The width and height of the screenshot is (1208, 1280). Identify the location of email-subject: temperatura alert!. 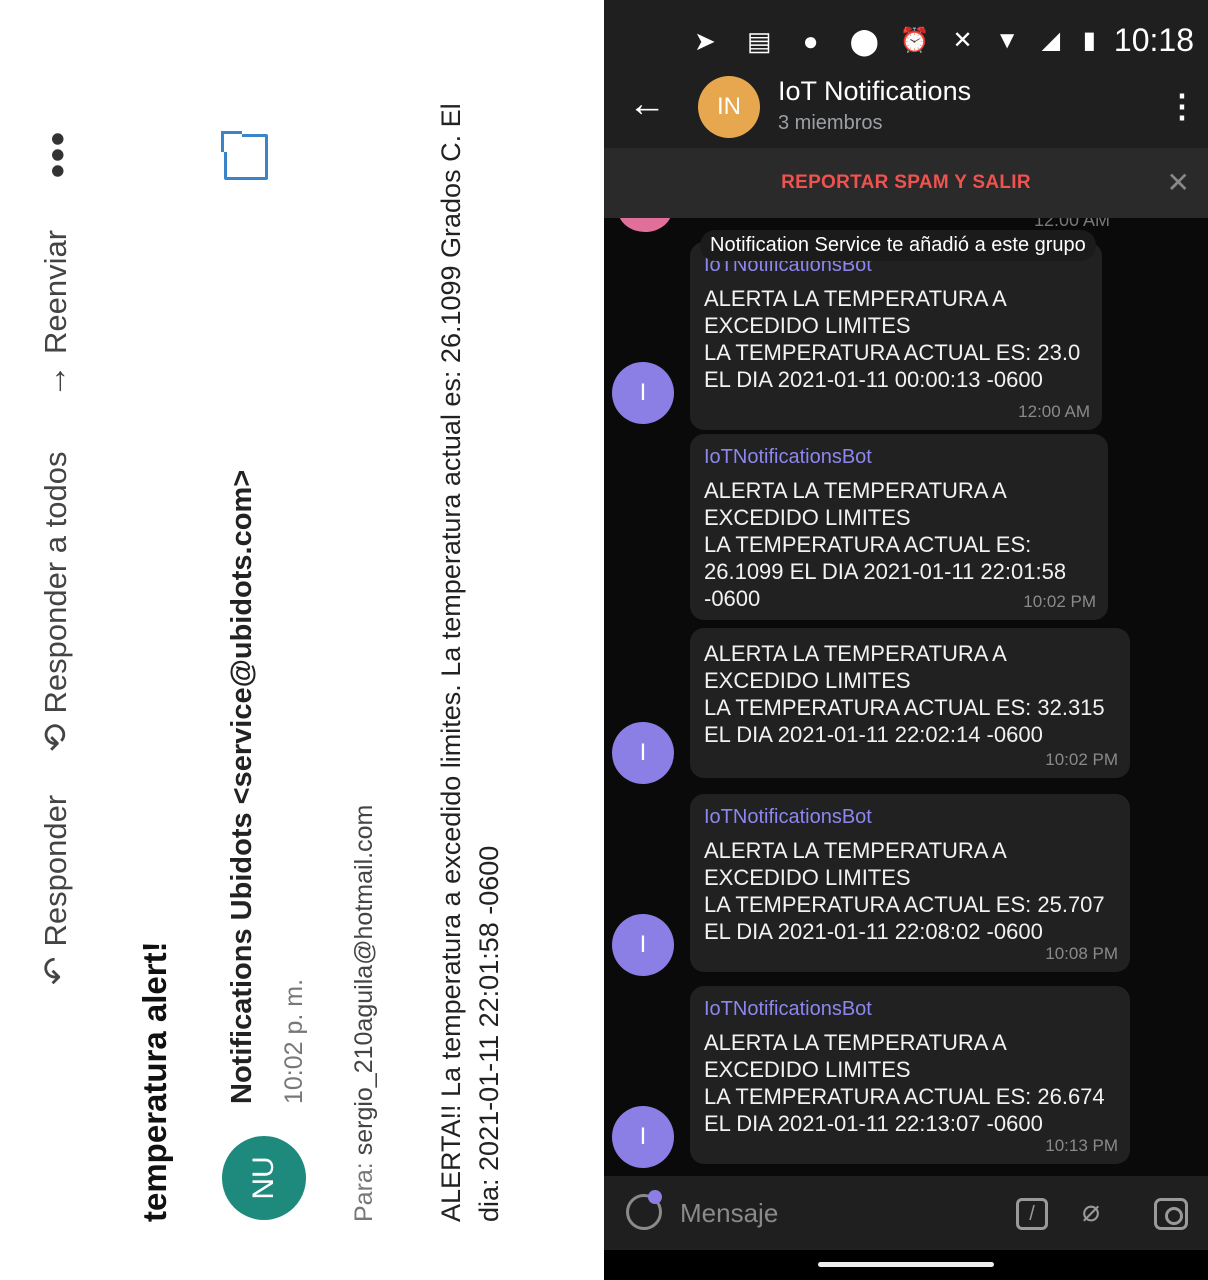
(154, 1081).